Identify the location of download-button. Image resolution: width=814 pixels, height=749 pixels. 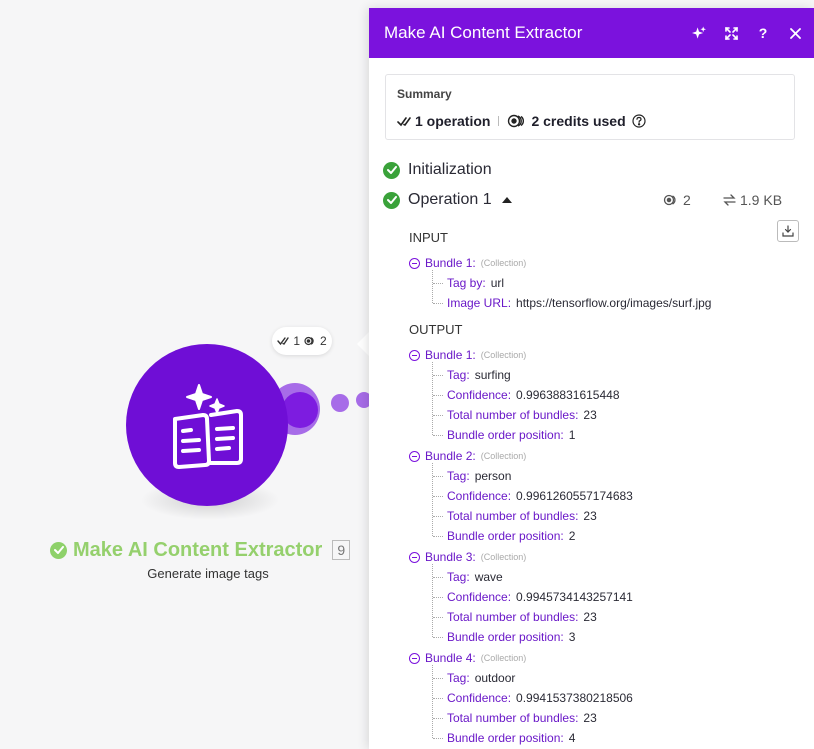
(788, 231).